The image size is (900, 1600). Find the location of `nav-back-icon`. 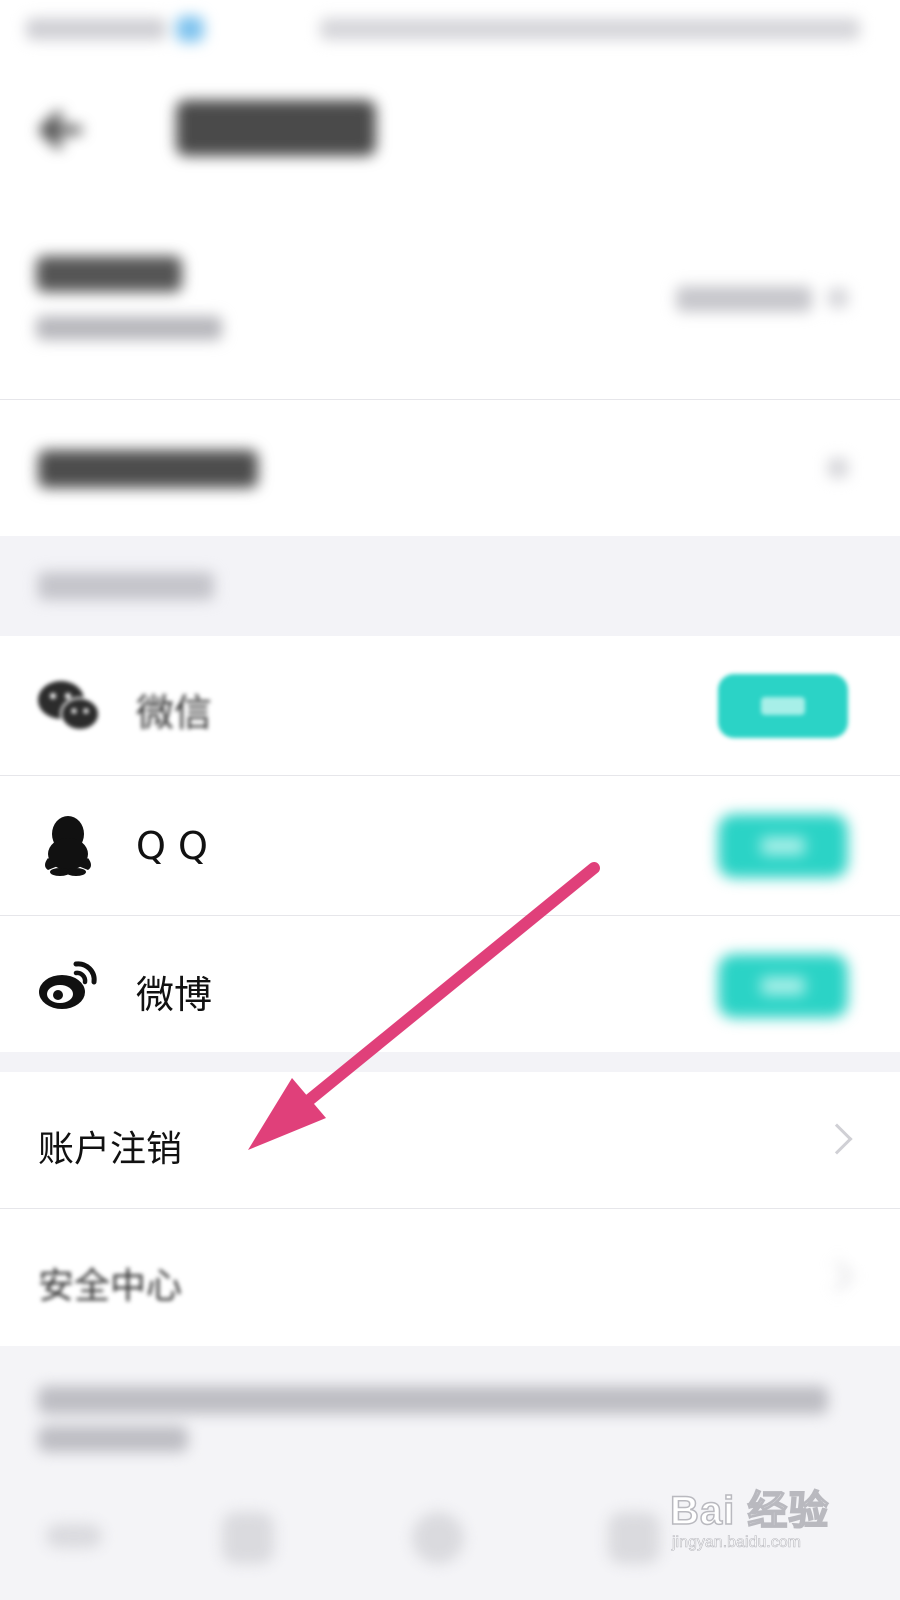

nav-back-icon is located at coordinates (248, 1538).